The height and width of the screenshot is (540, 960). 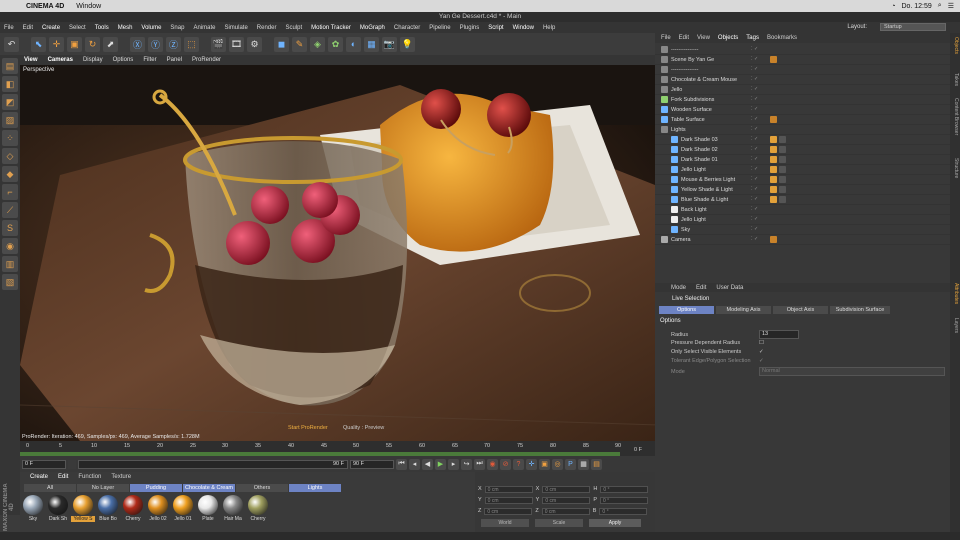 I want to click on menu-item: Simulate, so click(x=235, y=28).